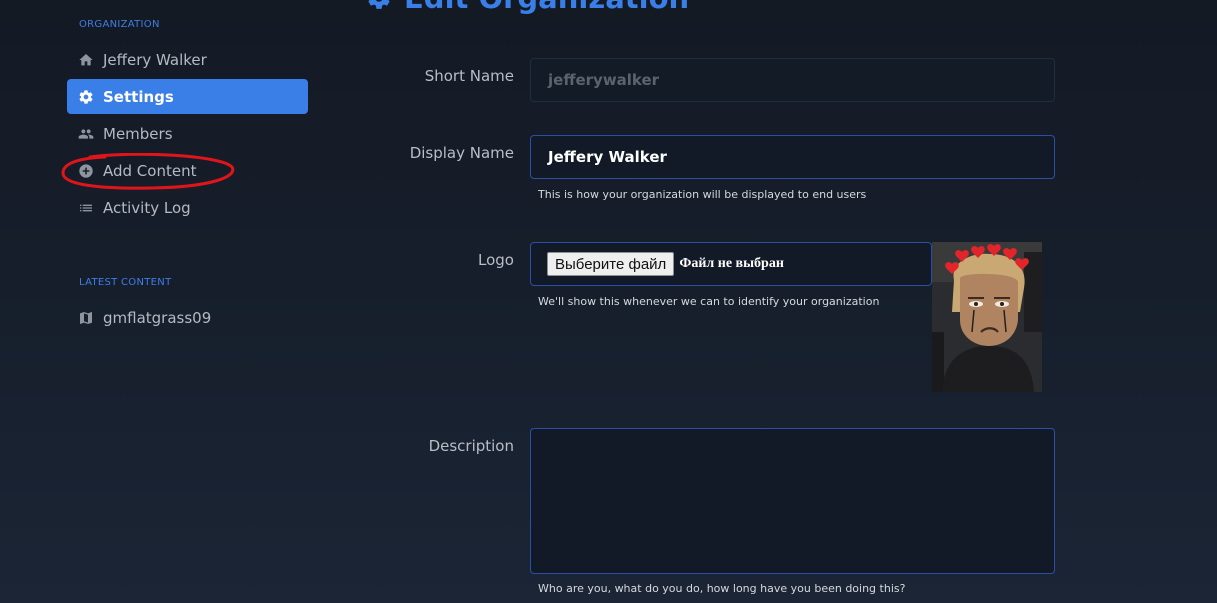 Image resolution: width=1217 pixels, height=603 pixels. What do you see at coordinates (792, 157) in the screenshot?
I see `display-name-field: Jeffery Walker` at bounding box center [792, 157].